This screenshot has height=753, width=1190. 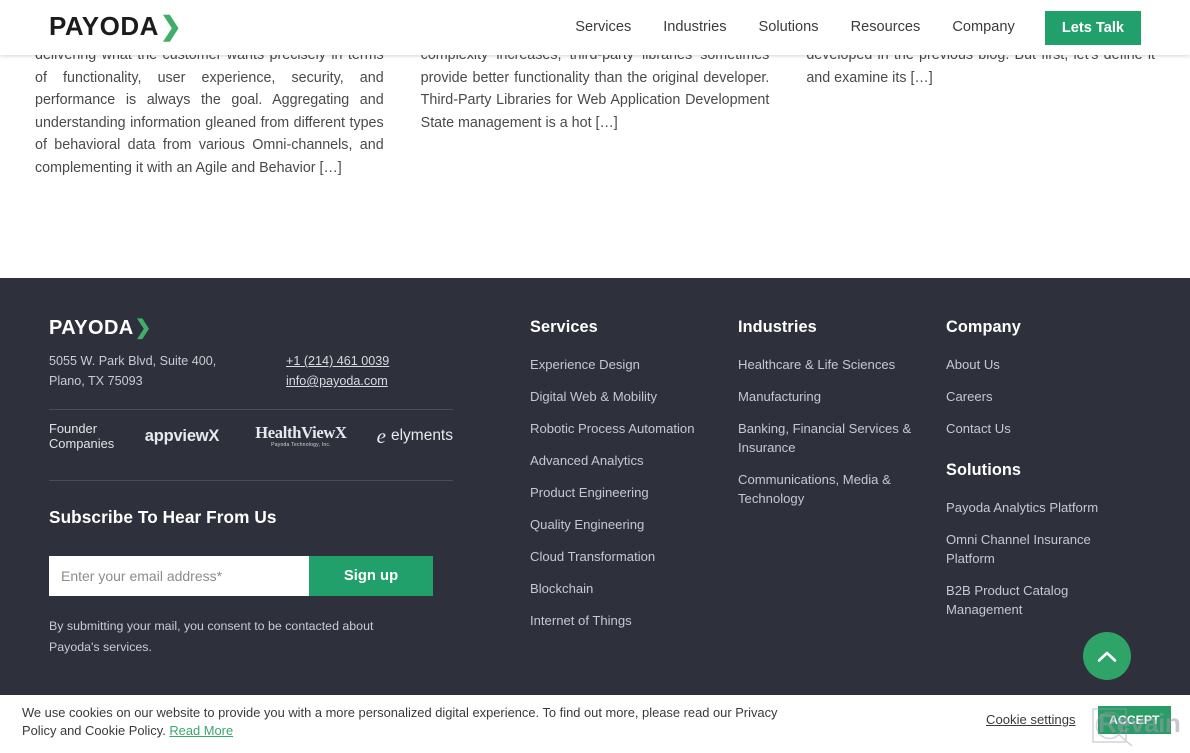 I want to click on footer-link-banking-financial-services-insurance: Banking, Financial Services & Insurance, so click(x=836, y=438).